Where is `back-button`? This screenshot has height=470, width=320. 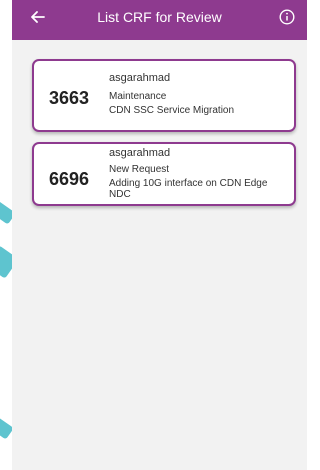
back-button is located at coordinates (38, 17).